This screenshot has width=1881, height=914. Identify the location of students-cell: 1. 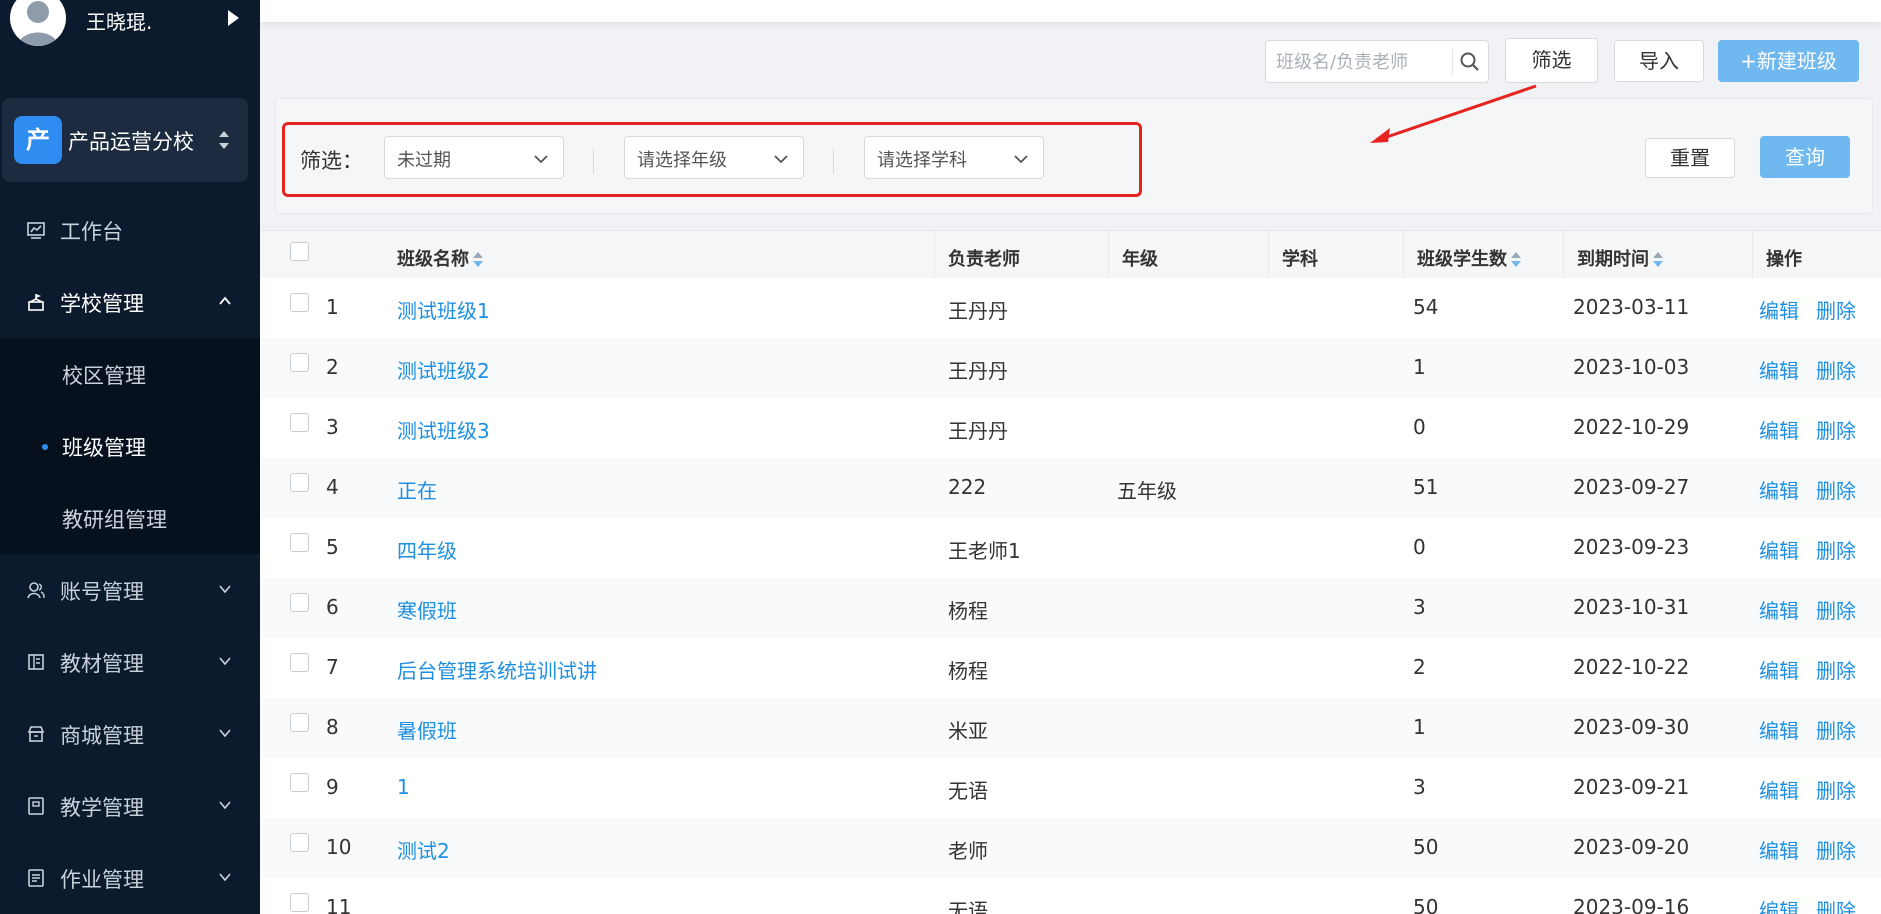
(1419, 727).